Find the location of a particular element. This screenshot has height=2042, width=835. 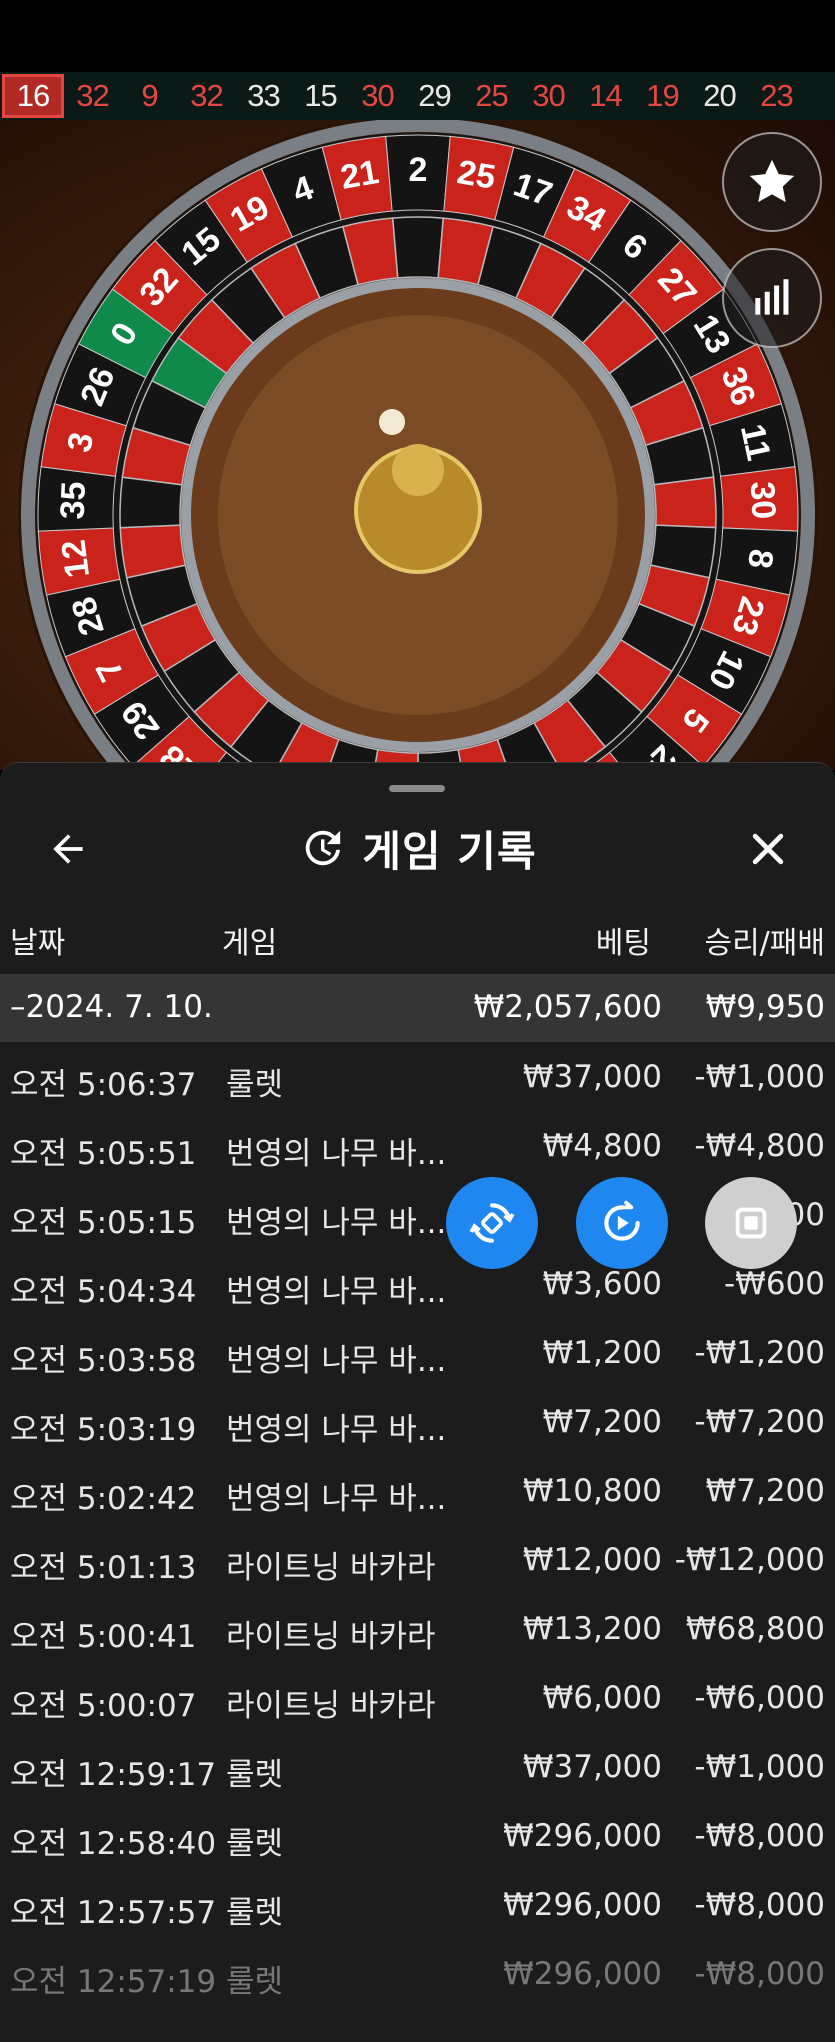

history-icon is located at coordinates (323, 848).